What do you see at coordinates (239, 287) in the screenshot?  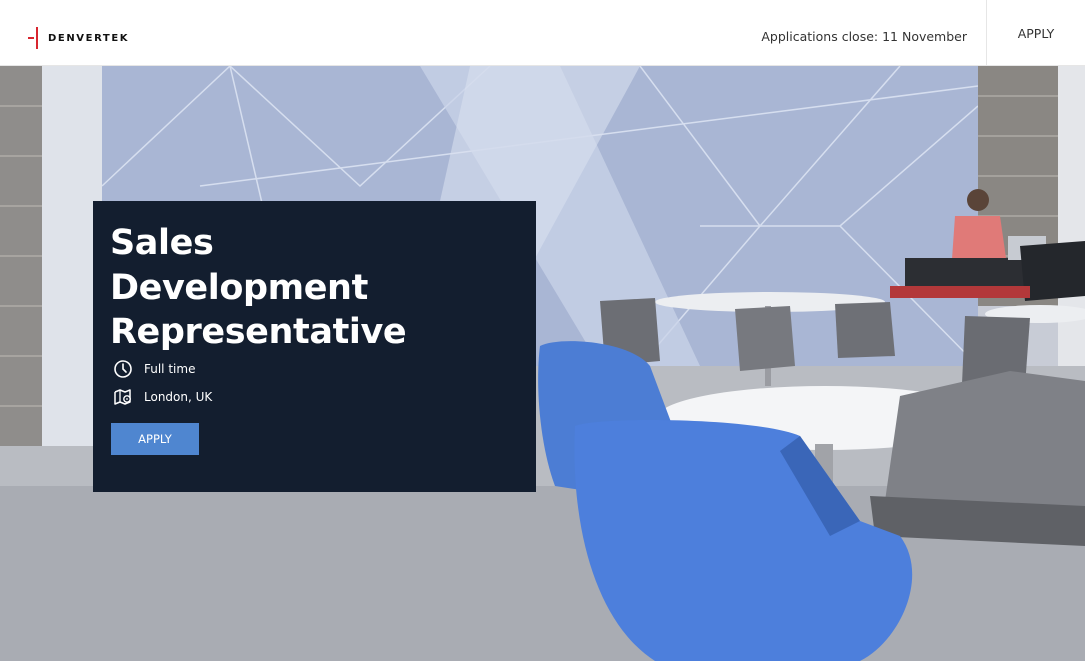 I see `job-title-line-2: Development` at bounding box center [239, 287].